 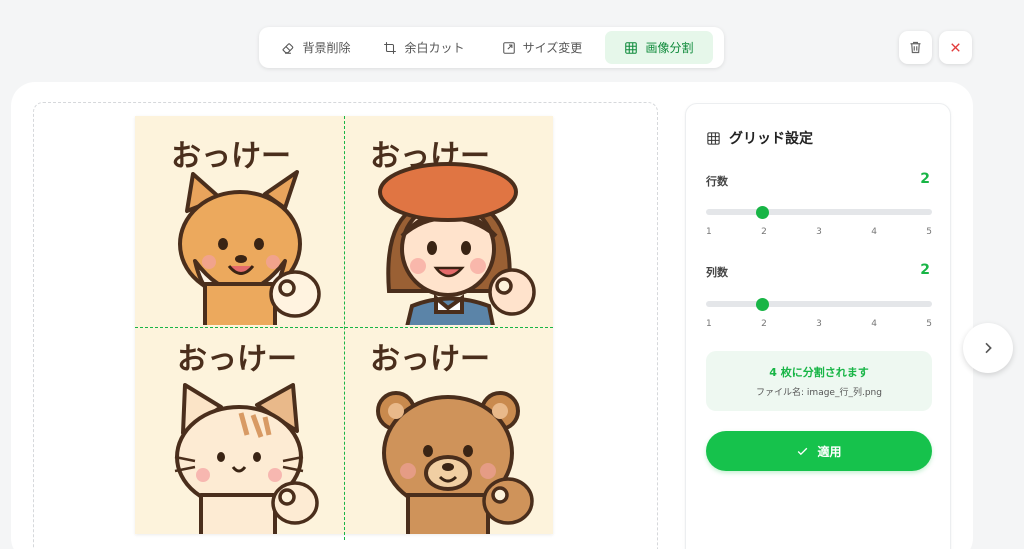 I want to click on tab-margin-trim: 余白カット, so click(x=424, y=47).